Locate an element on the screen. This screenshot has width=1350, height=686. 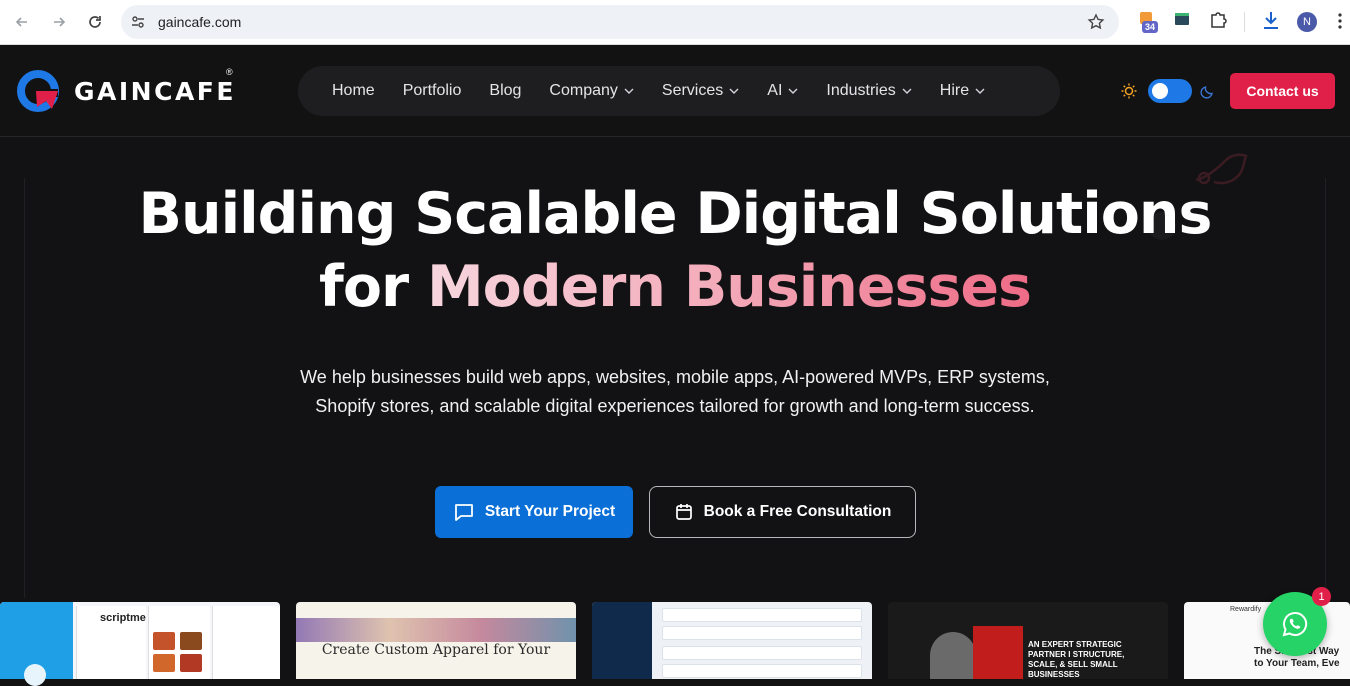
start-project-label: Start Your Project is located at coordinates (550, 511).